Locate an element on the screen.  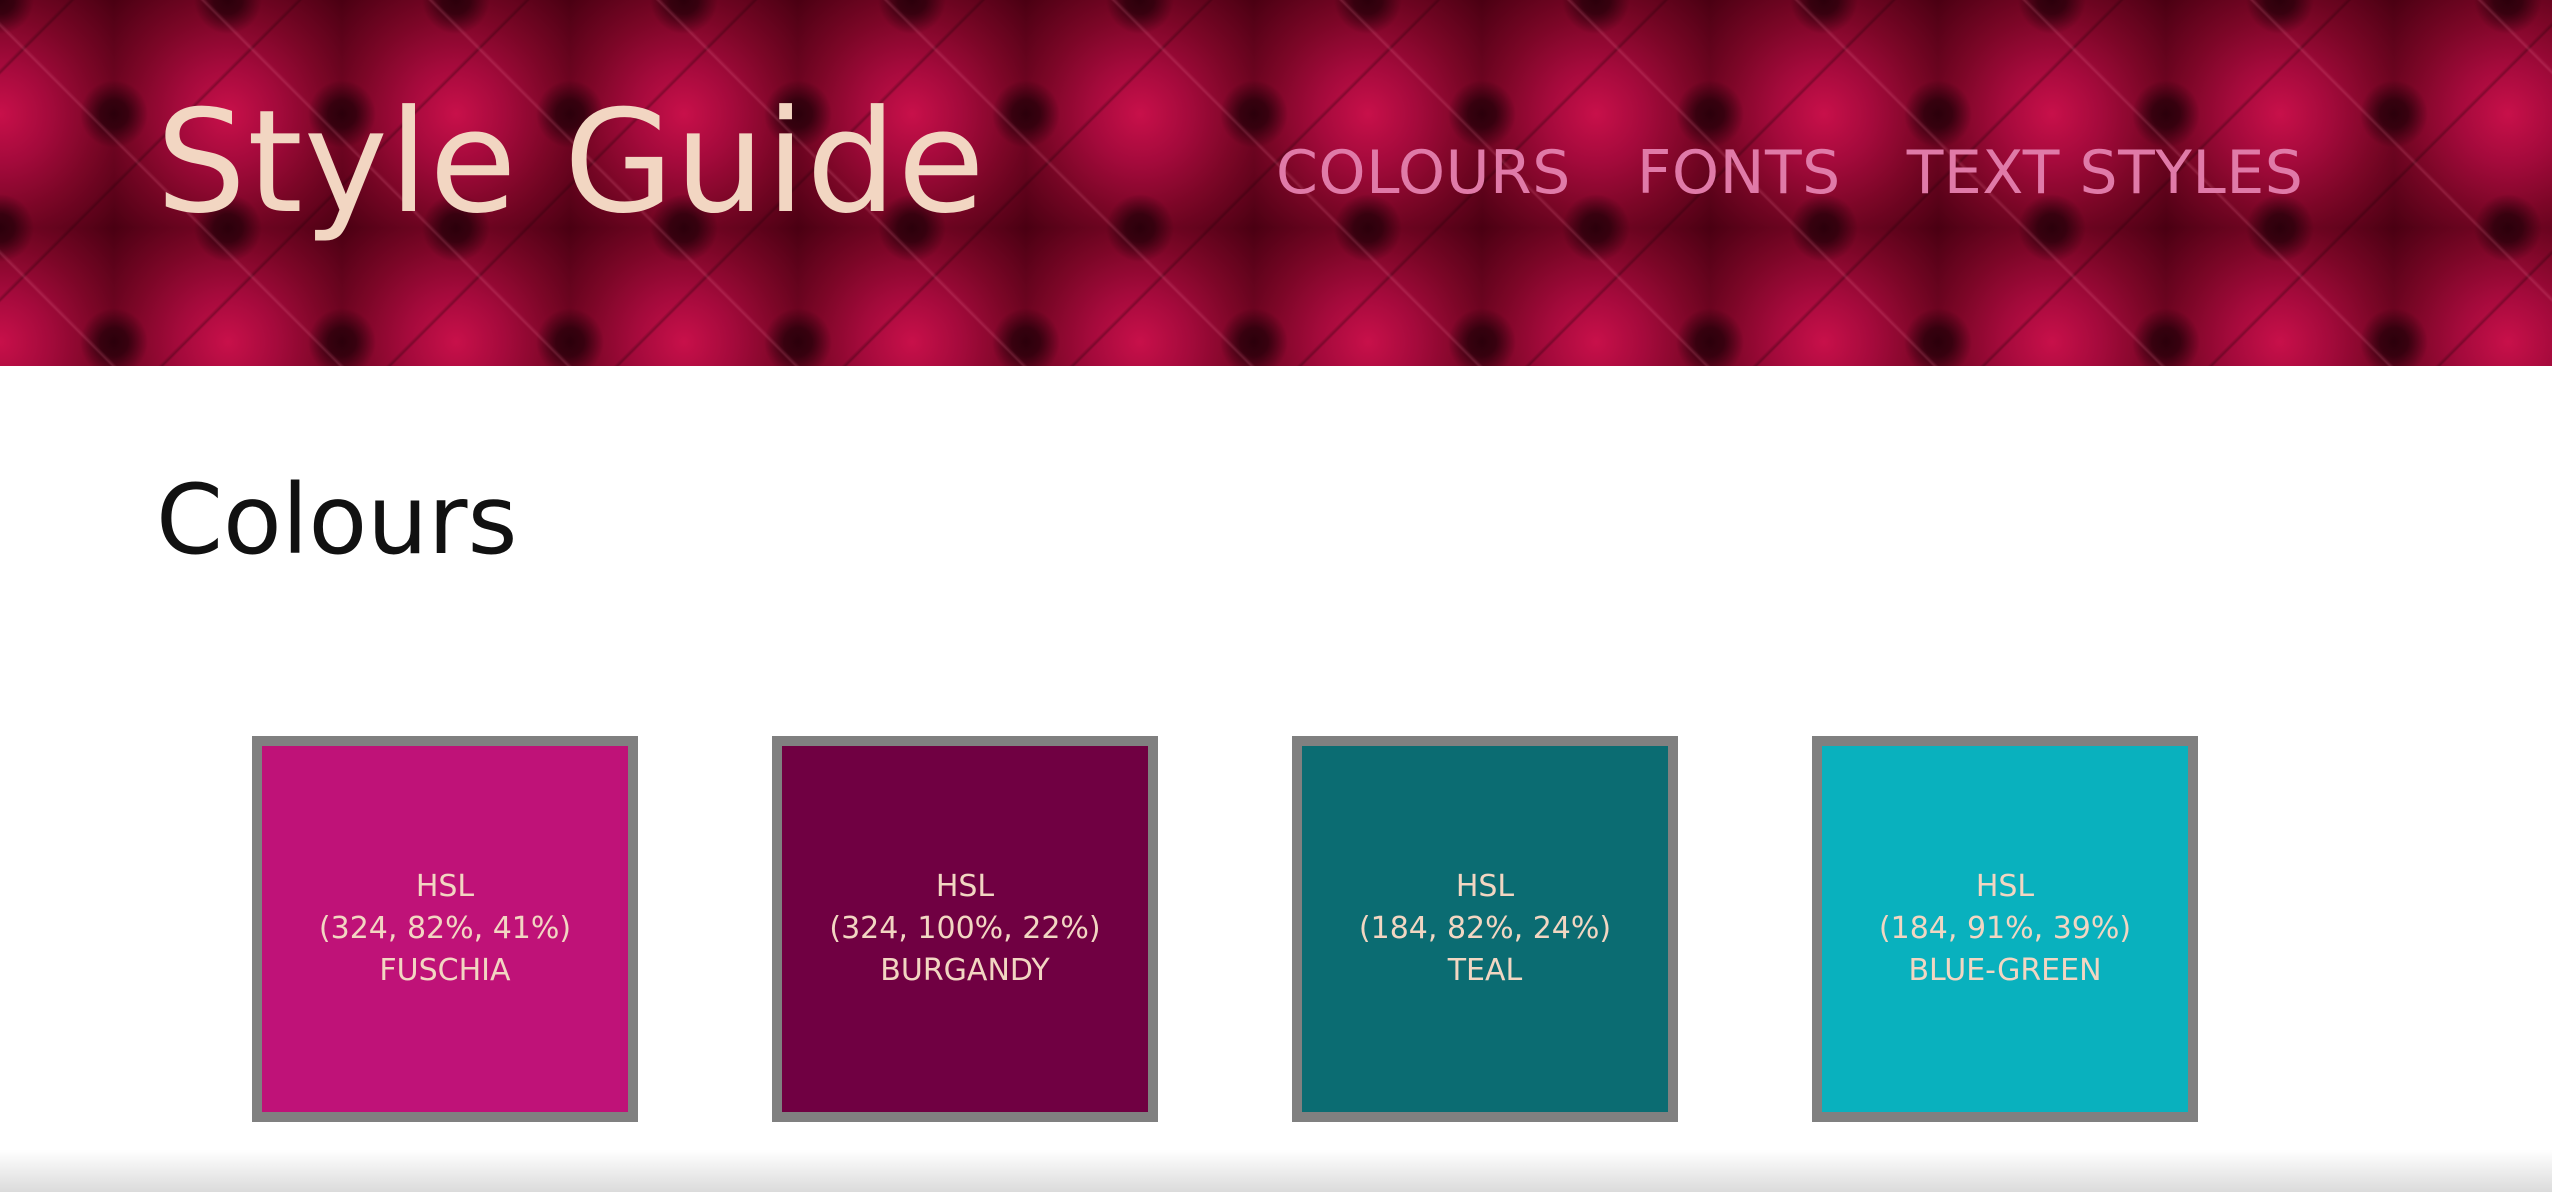
main-nav: COLOURS FONTS TEXT STYLES is located at coordinates (1789, 173).